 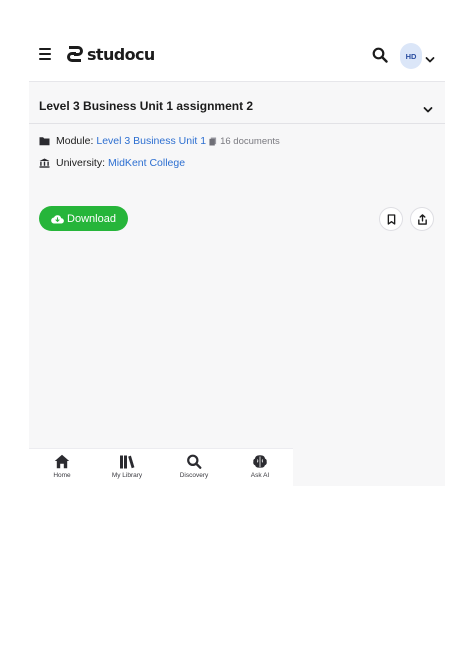 What do you see at coordinates (75, 54) in the screenshot?
I see `studocu-logo-icon` at bounding box center [75, 54].